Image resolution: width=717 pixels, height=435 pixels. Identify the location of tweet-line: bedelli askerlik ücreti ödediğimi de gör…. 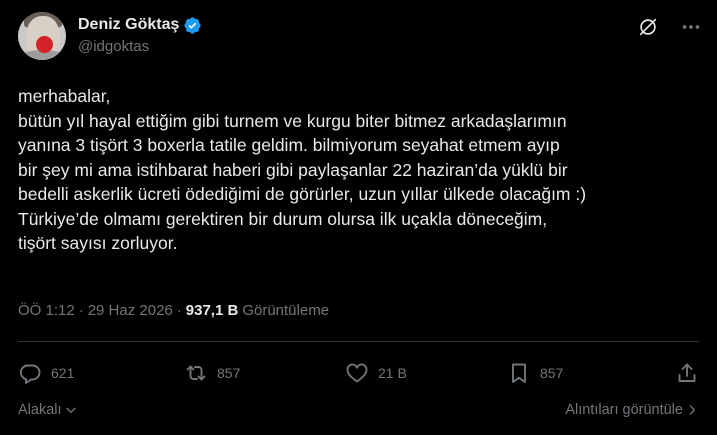
(302, 194).